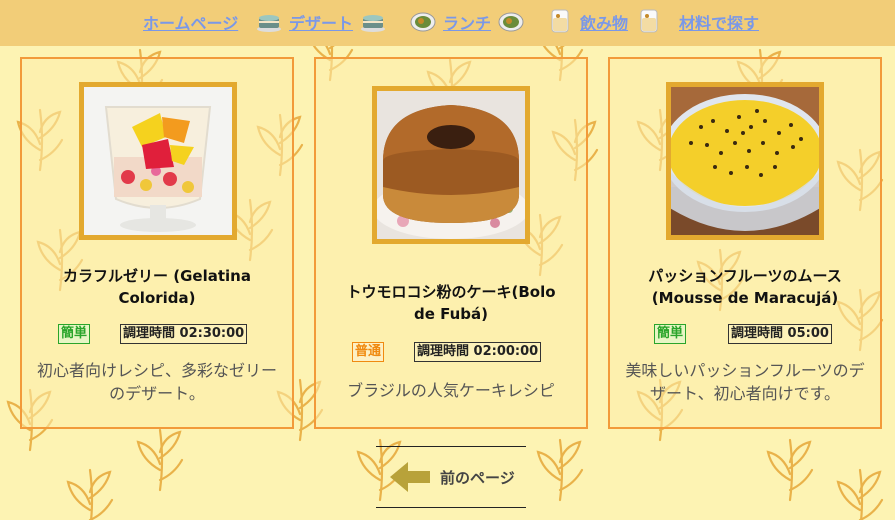  I want to click on recipe-title: カラフルゼリー (Gelatina Colorida), so click(157, 287).